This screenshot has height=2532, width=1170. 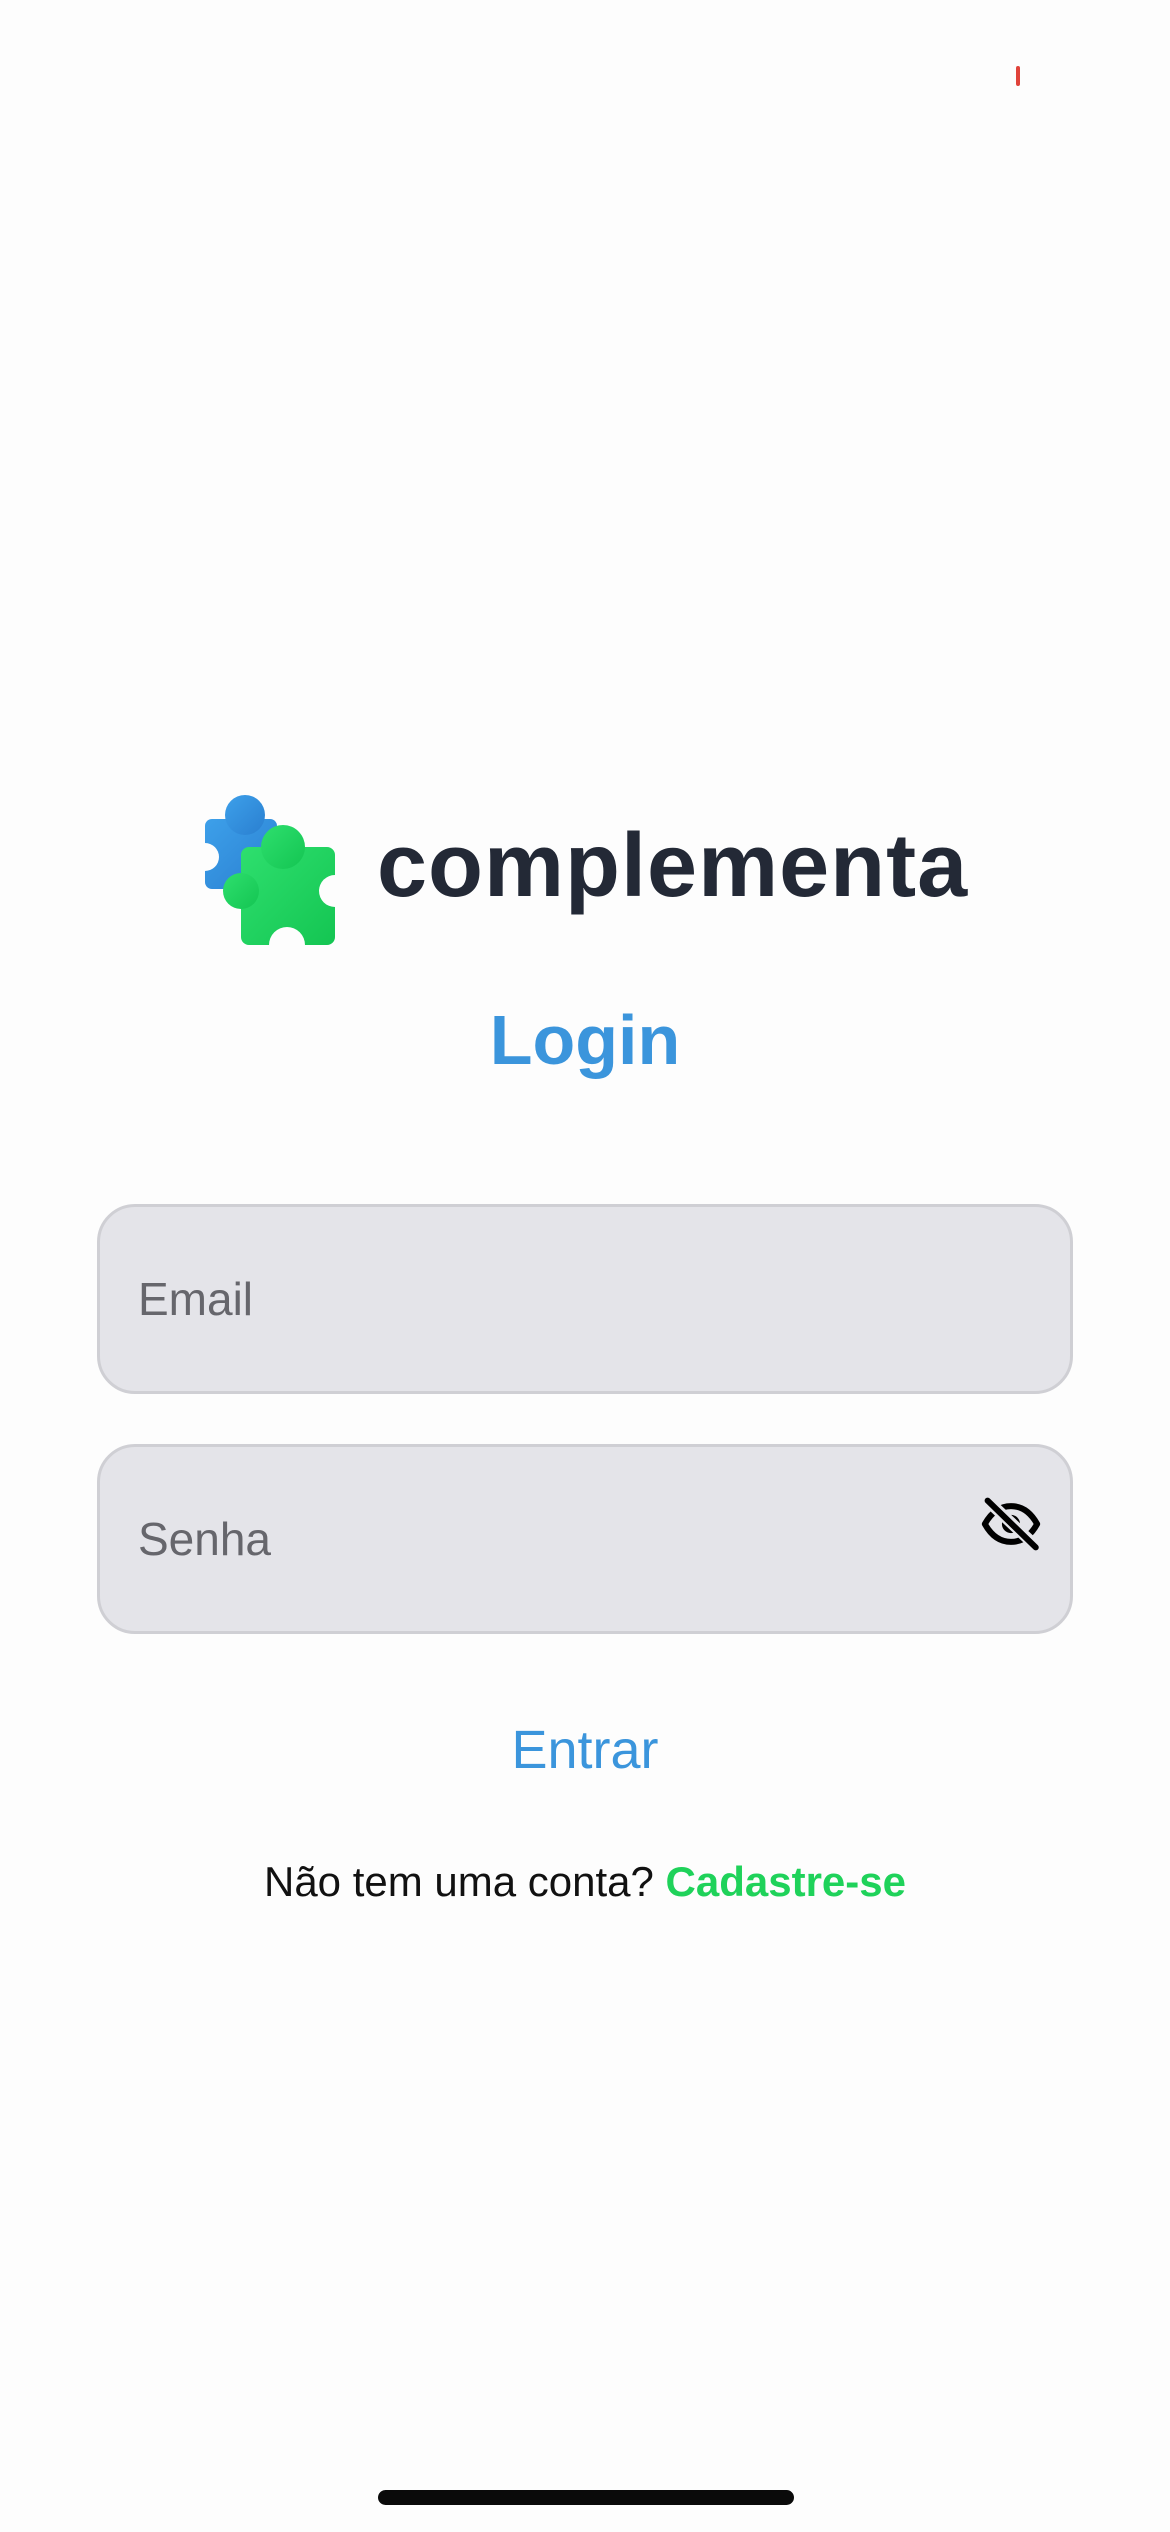 I want to click on puzzle-pieces-icon, so click(x=270, y=870).